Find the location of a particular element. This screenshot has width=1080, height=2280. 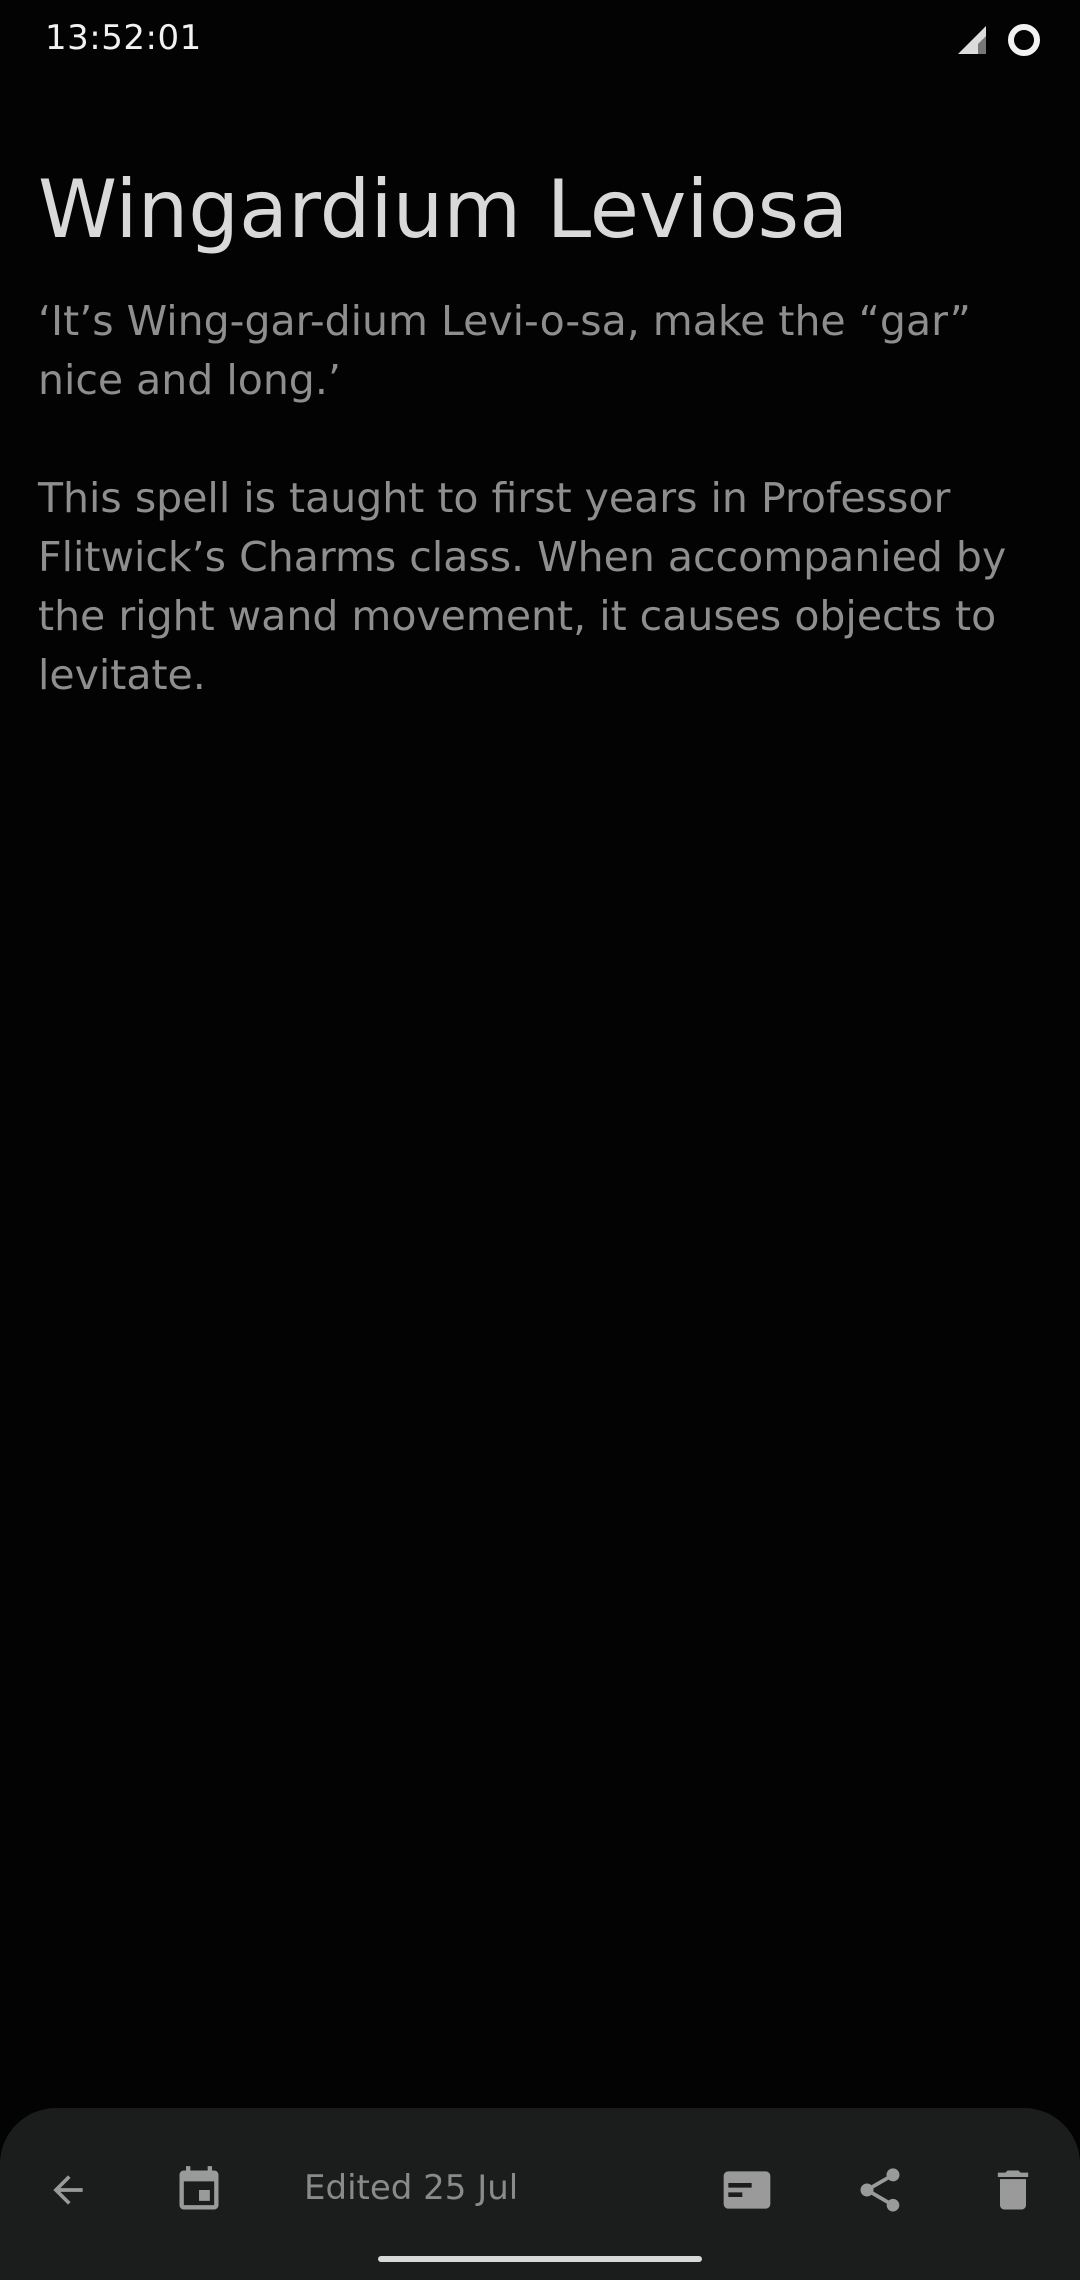

back-arrow-icon is located at coordinates (68, 2192).